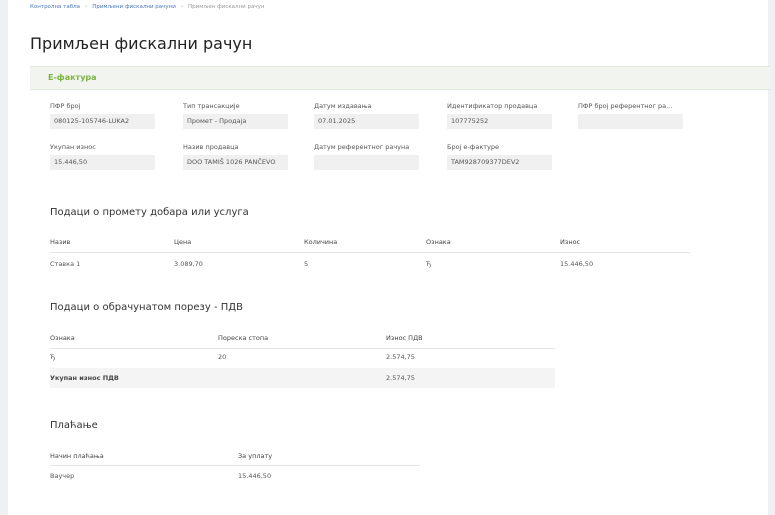 This screenshot has width=775, height=515. Describe the element at coordinates (134, 7) in the screenshot. I see `breadcrumb-received-receipts: Примљени фискални рачуни` at that location.